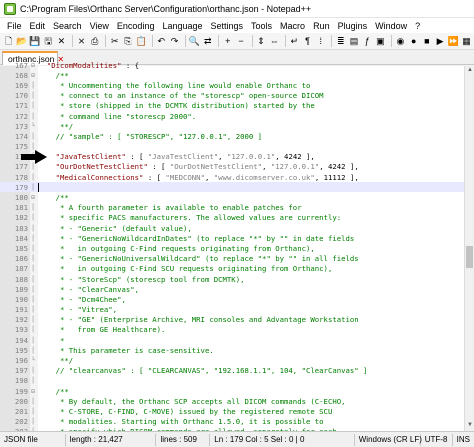  Describe the element at coordinates (232, 197) in the screenshot. I see `code-line: 180 ⊟ /**` at that location.